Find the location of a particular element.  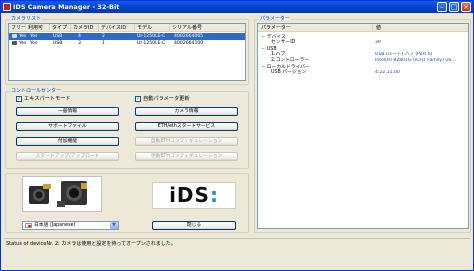

maximize-button: □ is located at coordinates (454, 7).